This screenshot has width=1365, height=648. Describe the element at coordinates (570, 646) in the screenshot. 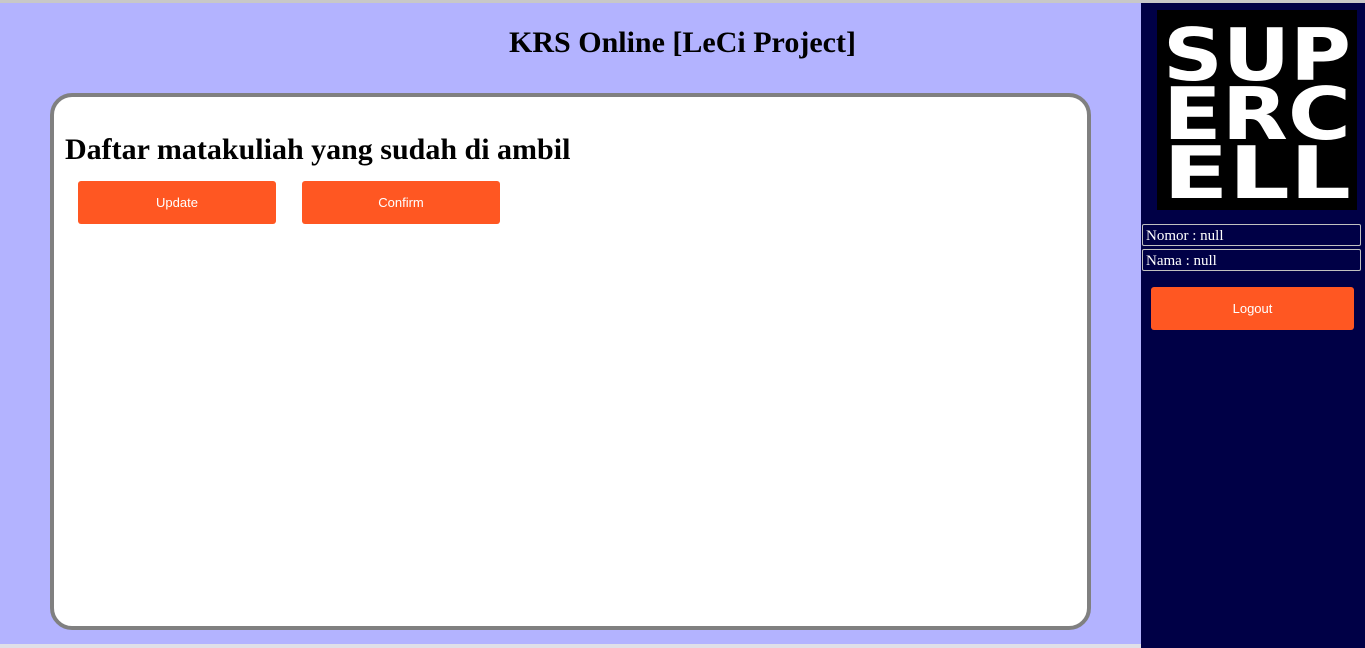

I see `bottom-edge` at that location.